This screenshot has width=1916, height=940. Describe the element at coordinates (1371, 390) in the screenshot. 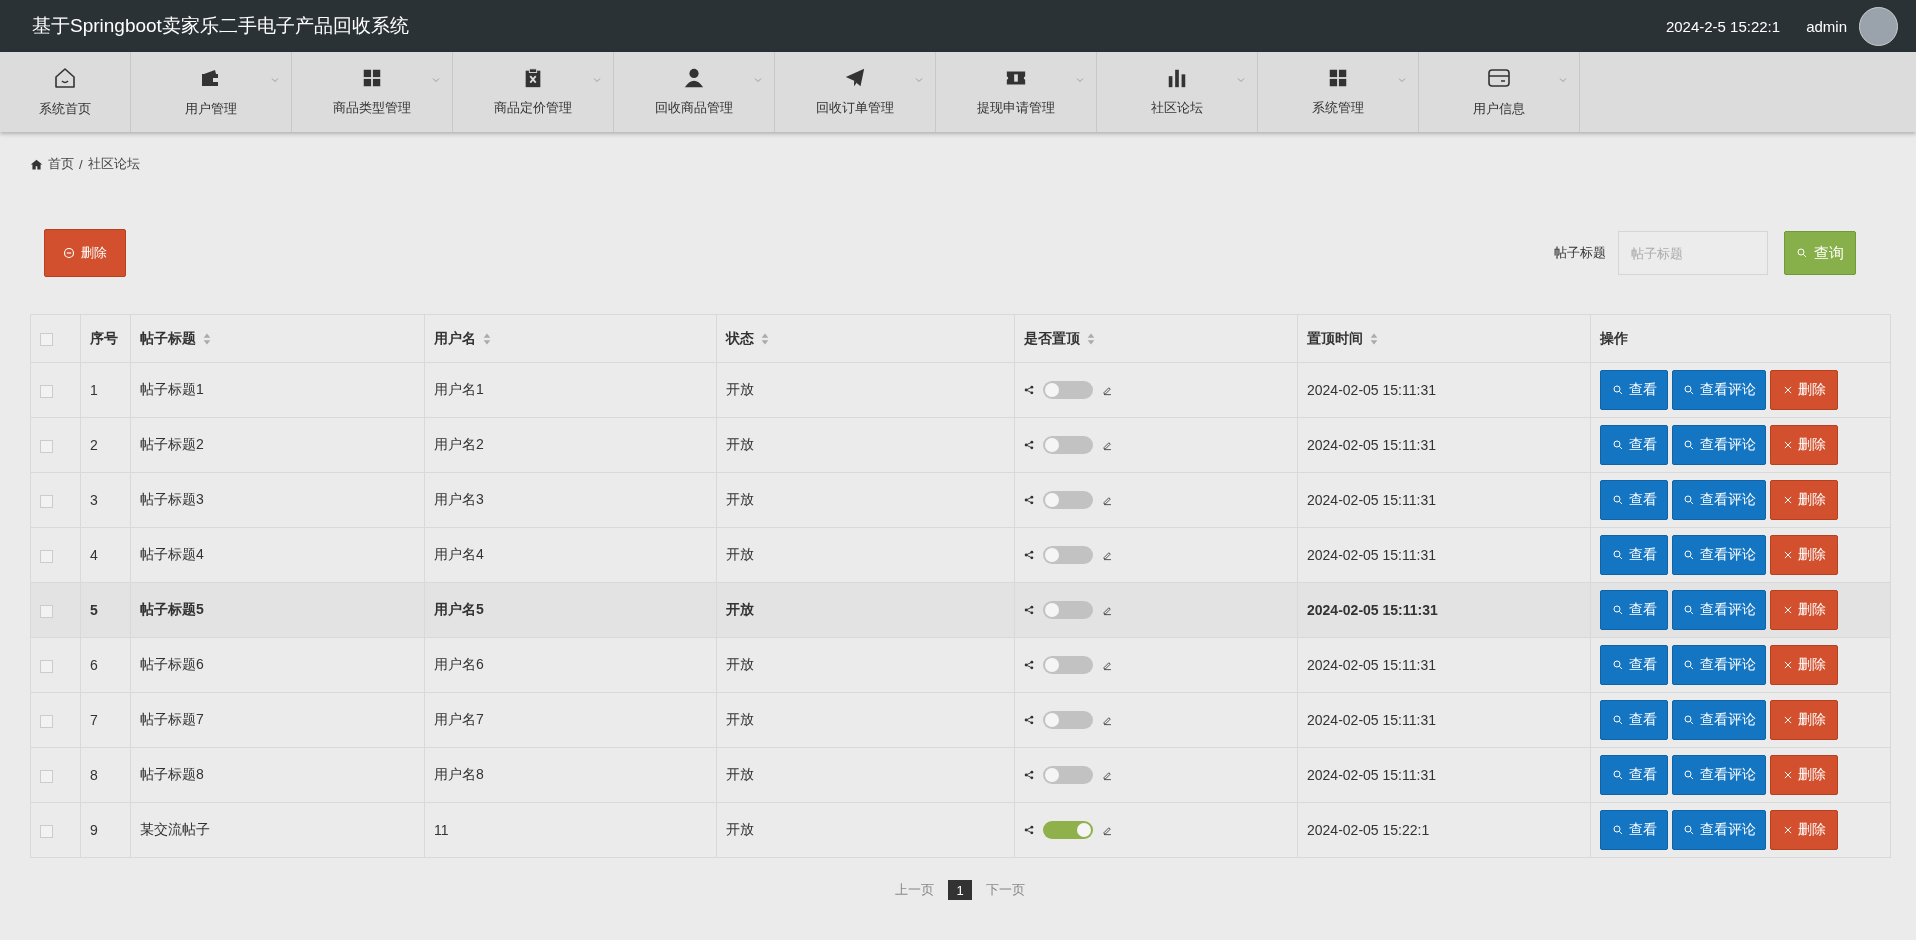

I see `pin-time: 2024-02-05 15:11:31` at that location.